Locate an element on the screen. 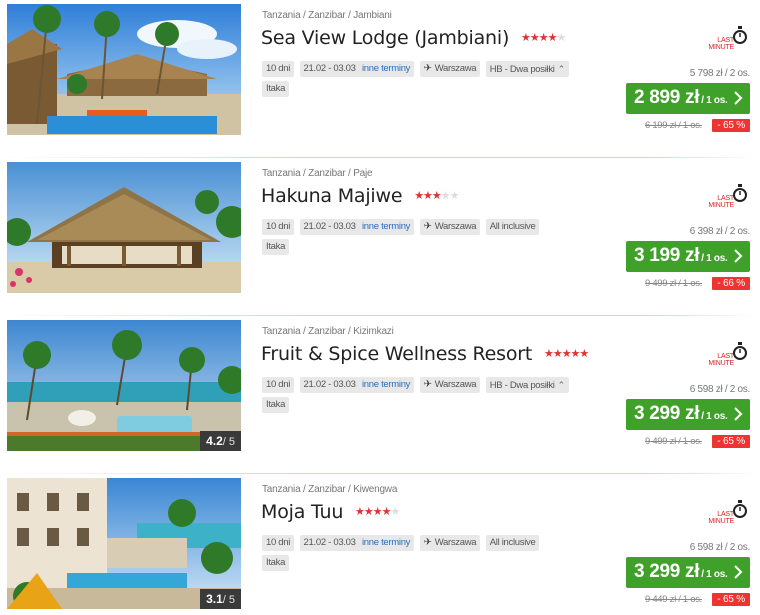 Image resolution: width=760 pixels, height=615 pixels. hotel-name-text: Fruit & Spice Wellness Resort is located at coordinates (396, 354).